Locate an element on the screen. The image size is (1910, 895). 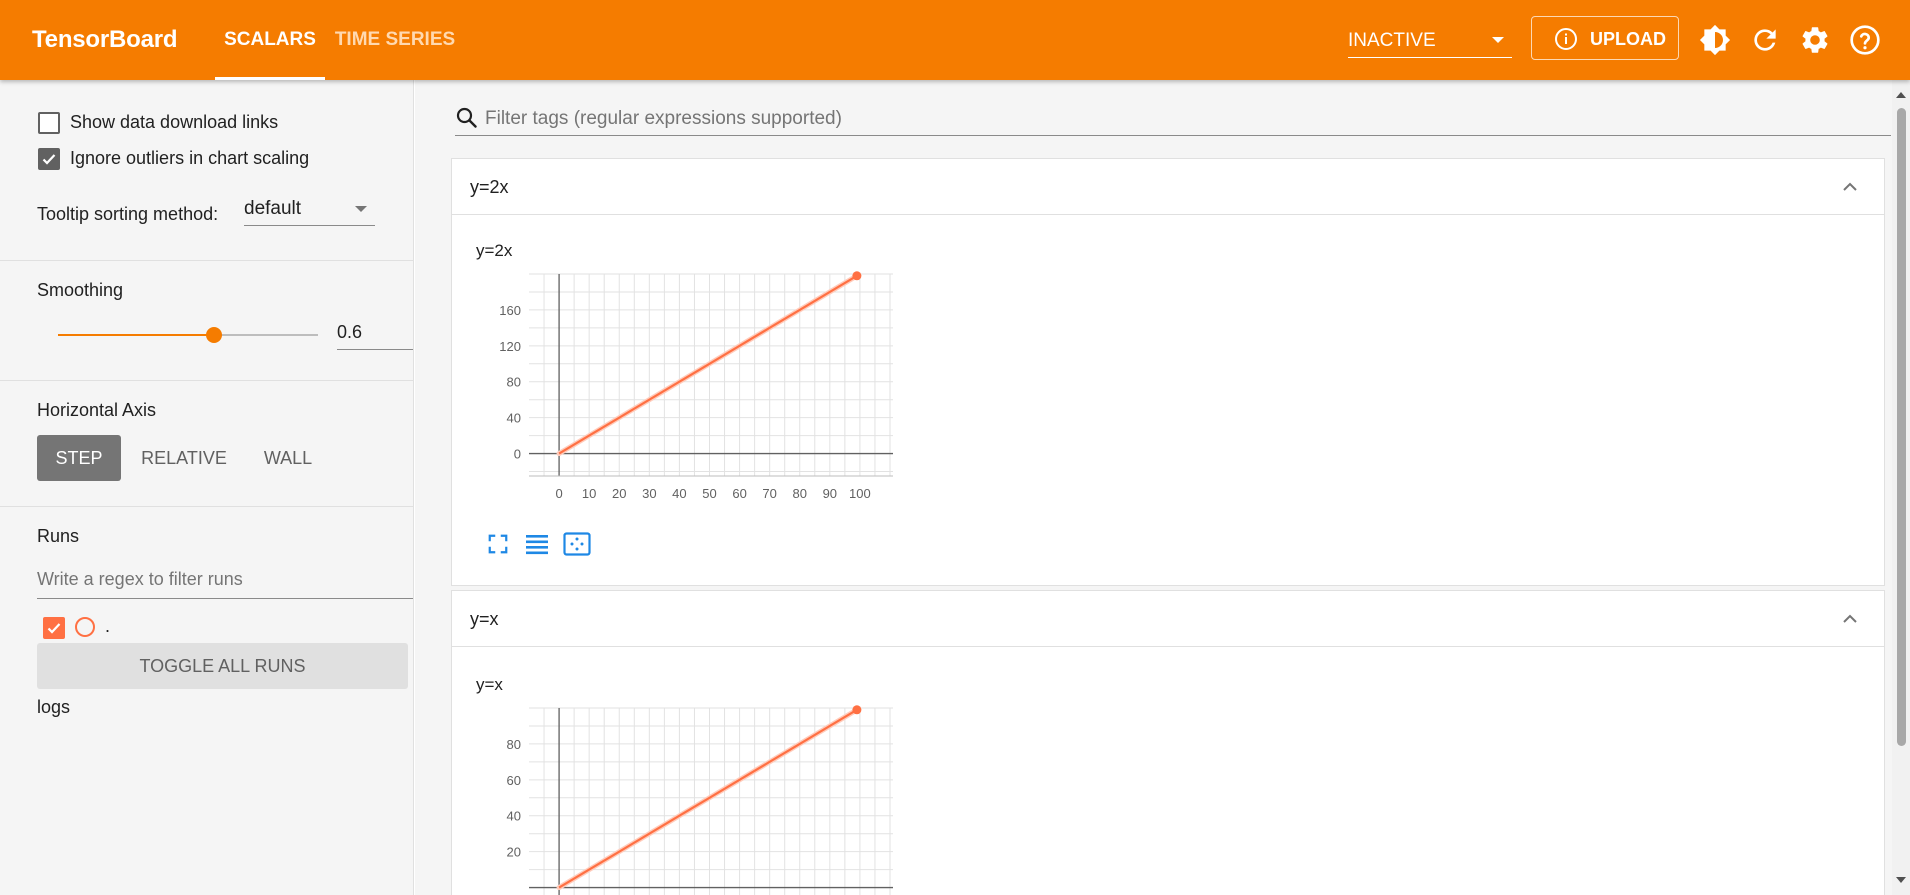
theme-icon is located at coordinates (1715, 40).